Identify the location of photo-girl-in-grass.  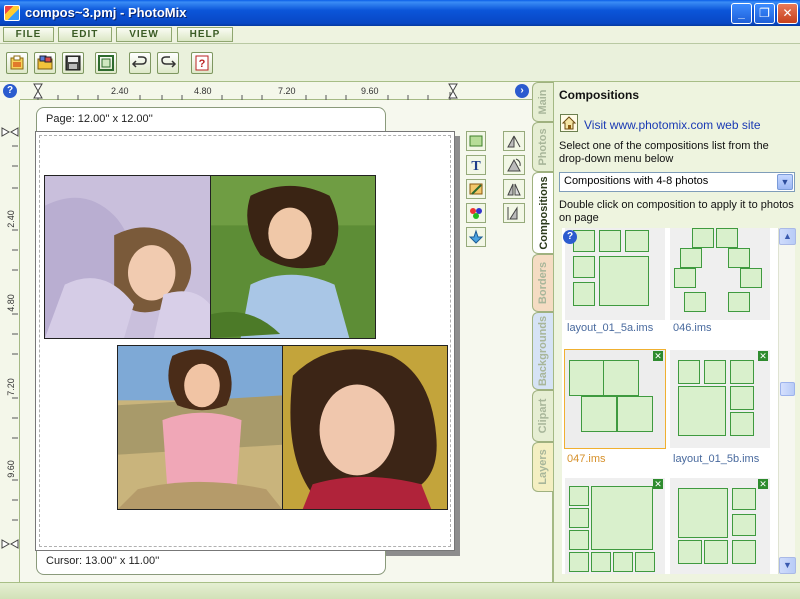
(293, 257).